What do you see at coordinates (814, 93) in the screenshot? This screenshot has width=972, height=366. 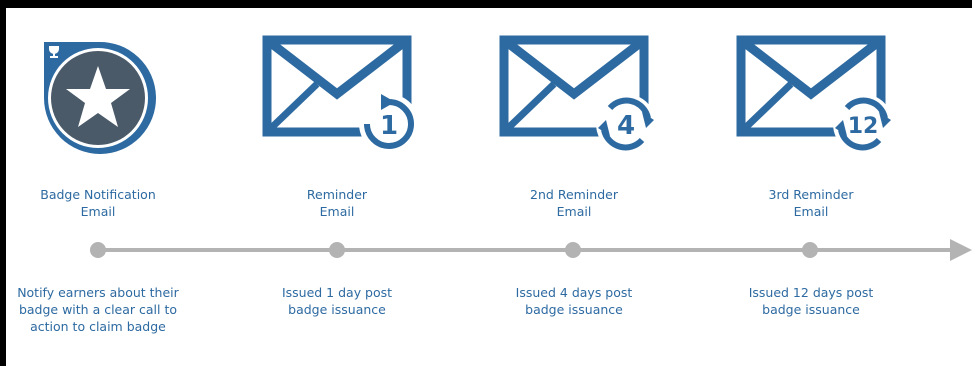 I see `envelope-cycle-icon: 12` at bounding box center [814, 93].